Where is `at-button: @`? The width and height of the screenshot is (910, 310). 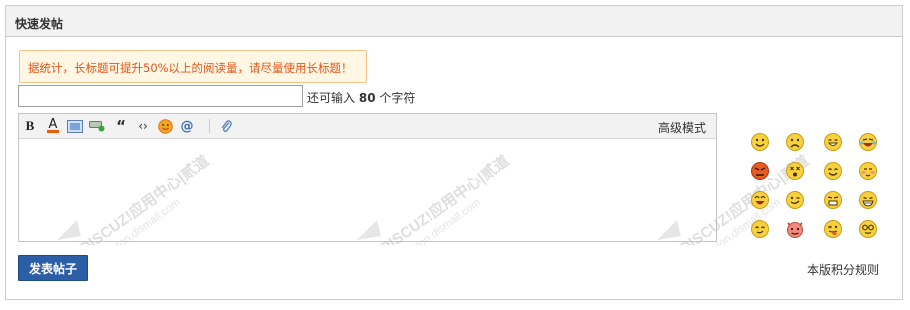 at-button: @ is located at coordinates (187, 126).